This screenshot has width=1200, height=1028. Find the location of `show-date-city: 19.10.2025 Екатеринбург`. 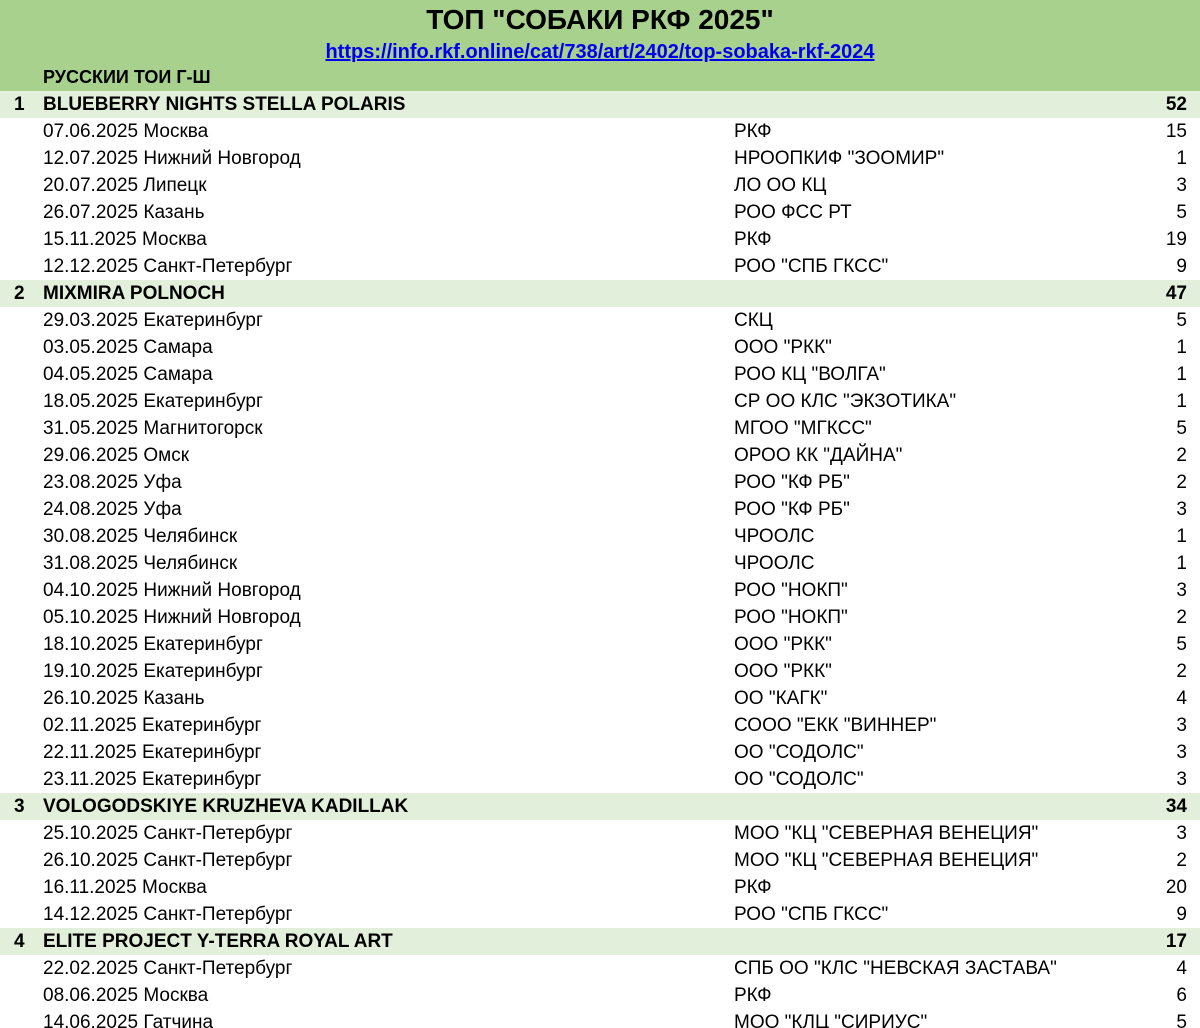

show-date-city: 19.10.2025 Екатеринбург is located at coordinates (153, 671).